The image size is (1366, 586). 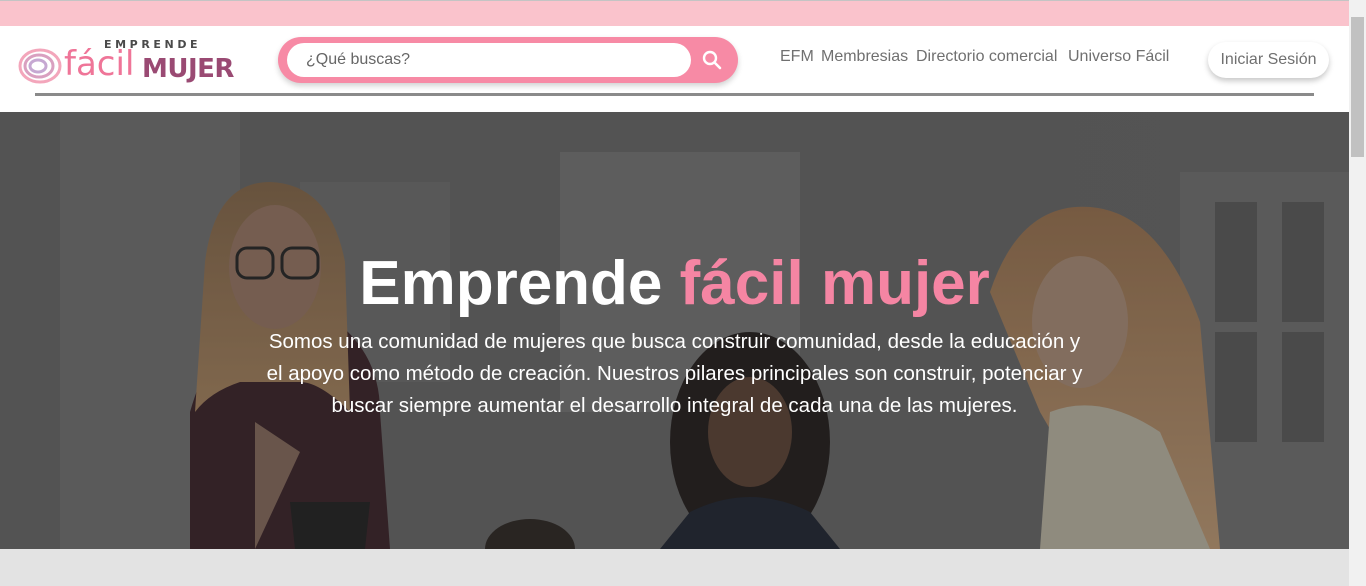 What do you see at coordinates (99, 64) in the screenshot?
I see `logo-word-facil: fácil` at bounding box center [99, 64].